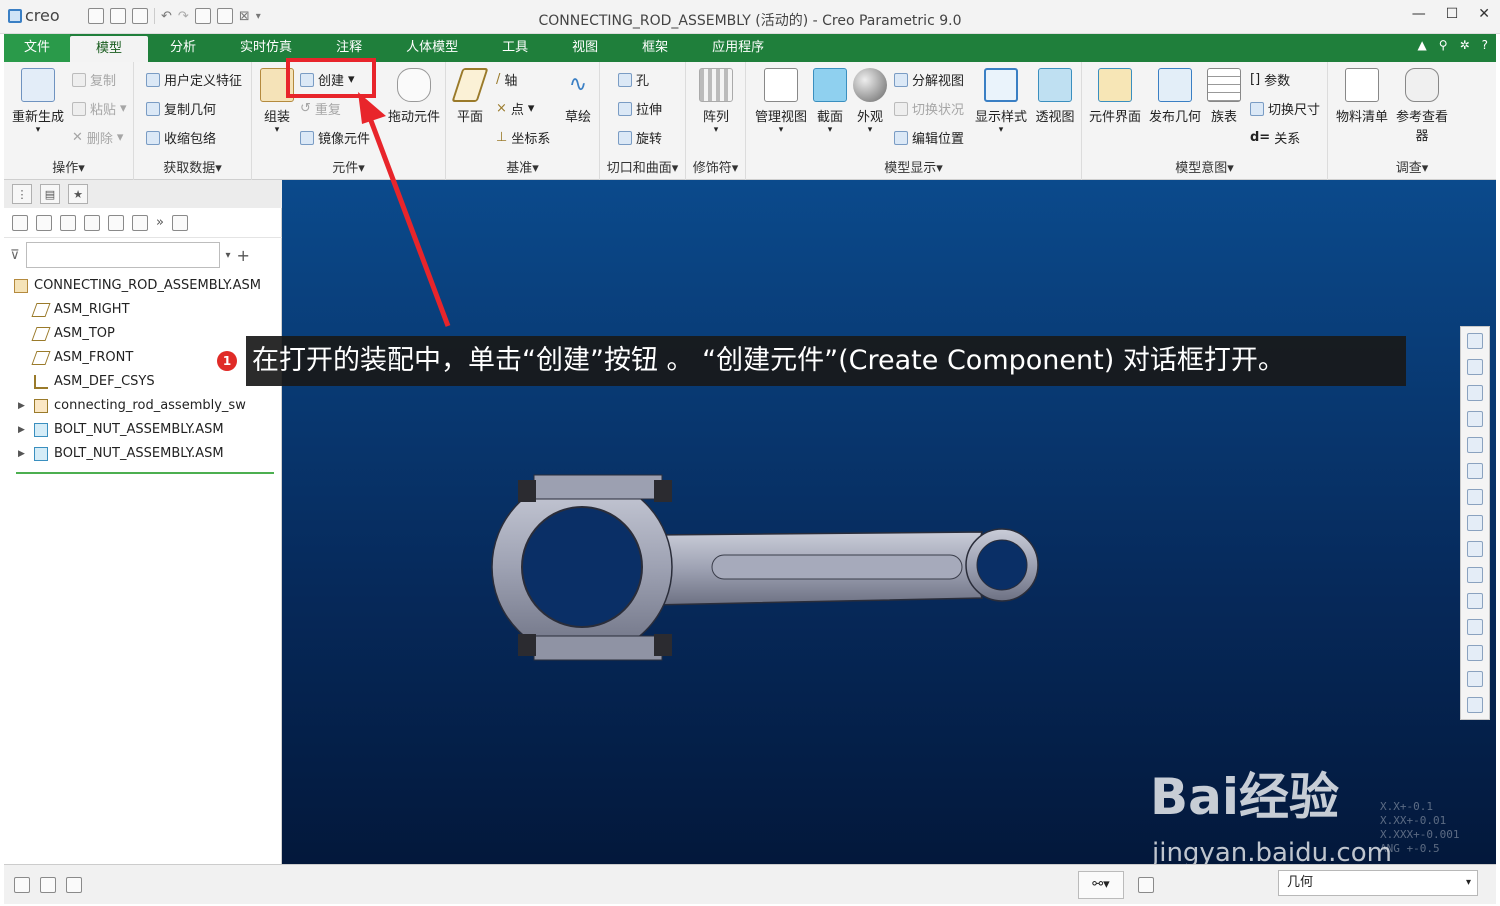 Image resolution: width=1500 pixels, height=906 pixels. Describe the element at coordinates (1378, 883) in the screenshot. I see `selection-filter-dropdown: 几何 ▾` at that location.